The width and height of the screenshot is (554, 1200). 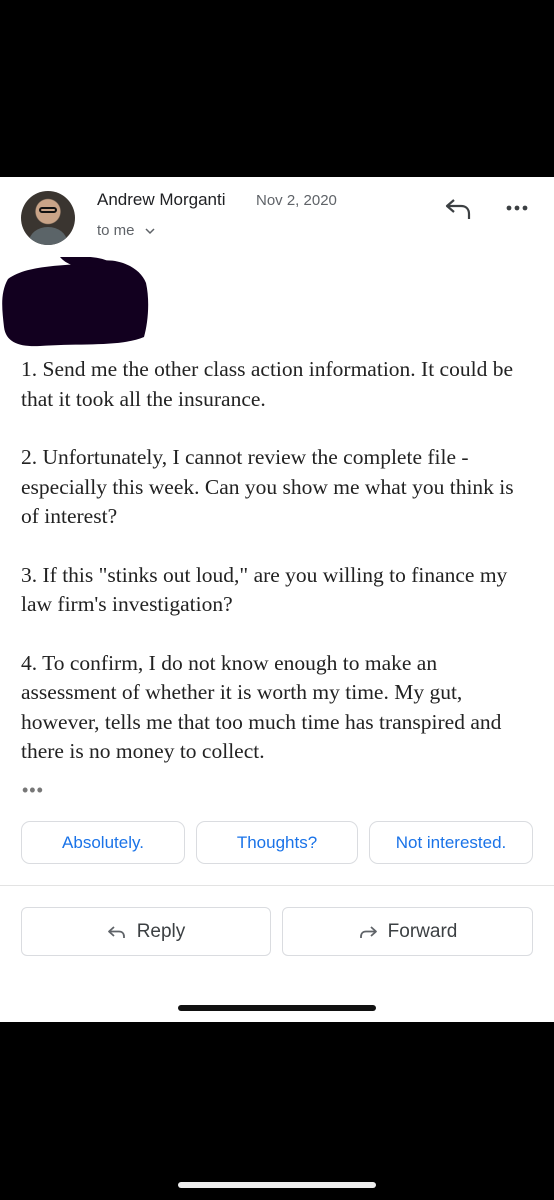 I want to click on email-date: Nov 2, 2020, so click(x=296, y=200).